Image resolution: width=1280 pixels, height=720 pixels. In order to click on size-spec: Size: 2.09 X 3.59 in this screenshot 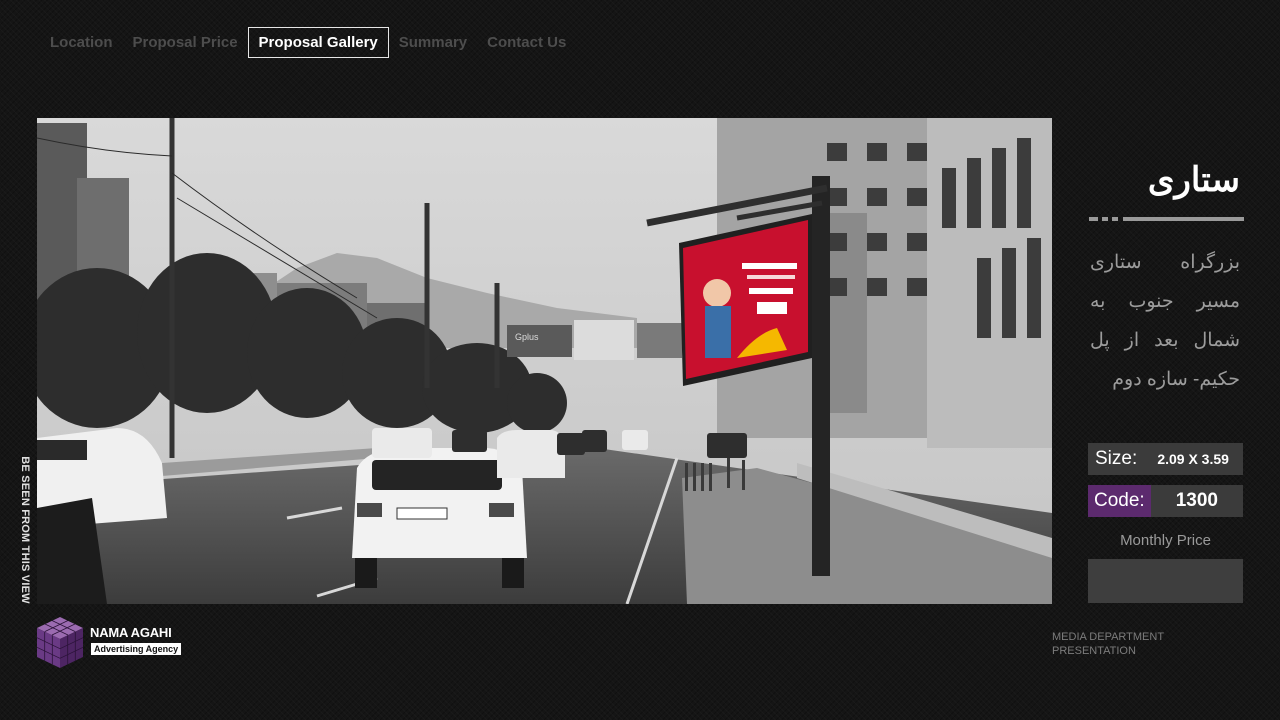, I will do `click(1165, 459)`.